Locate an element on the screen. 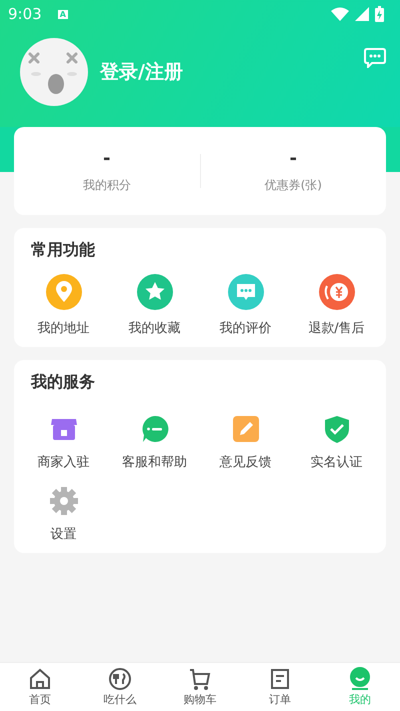 This screenshot has height=711, width=400. status-time: 9:03 is located at coordinates (25, 14).